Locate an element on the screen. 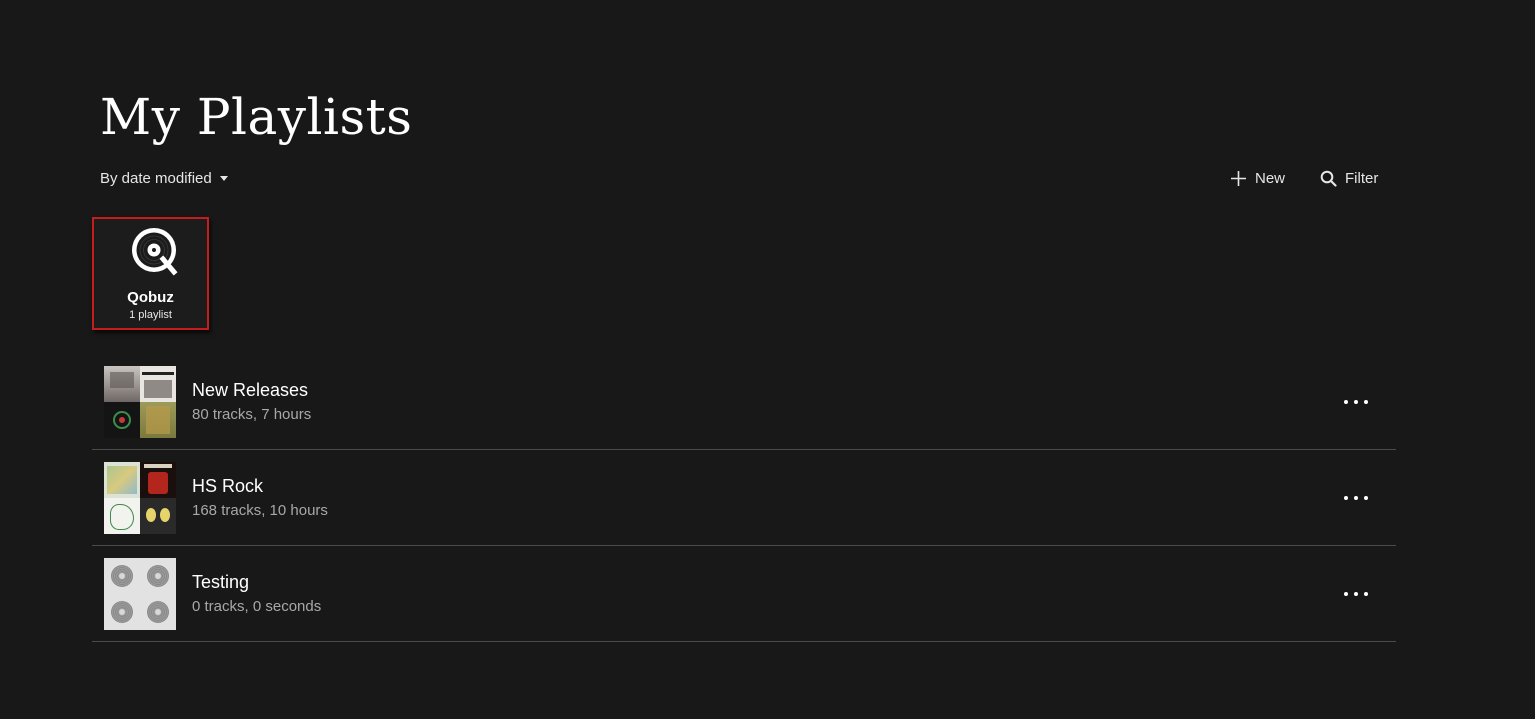  sort-label: By date modified is located at coordinates (156, 178).